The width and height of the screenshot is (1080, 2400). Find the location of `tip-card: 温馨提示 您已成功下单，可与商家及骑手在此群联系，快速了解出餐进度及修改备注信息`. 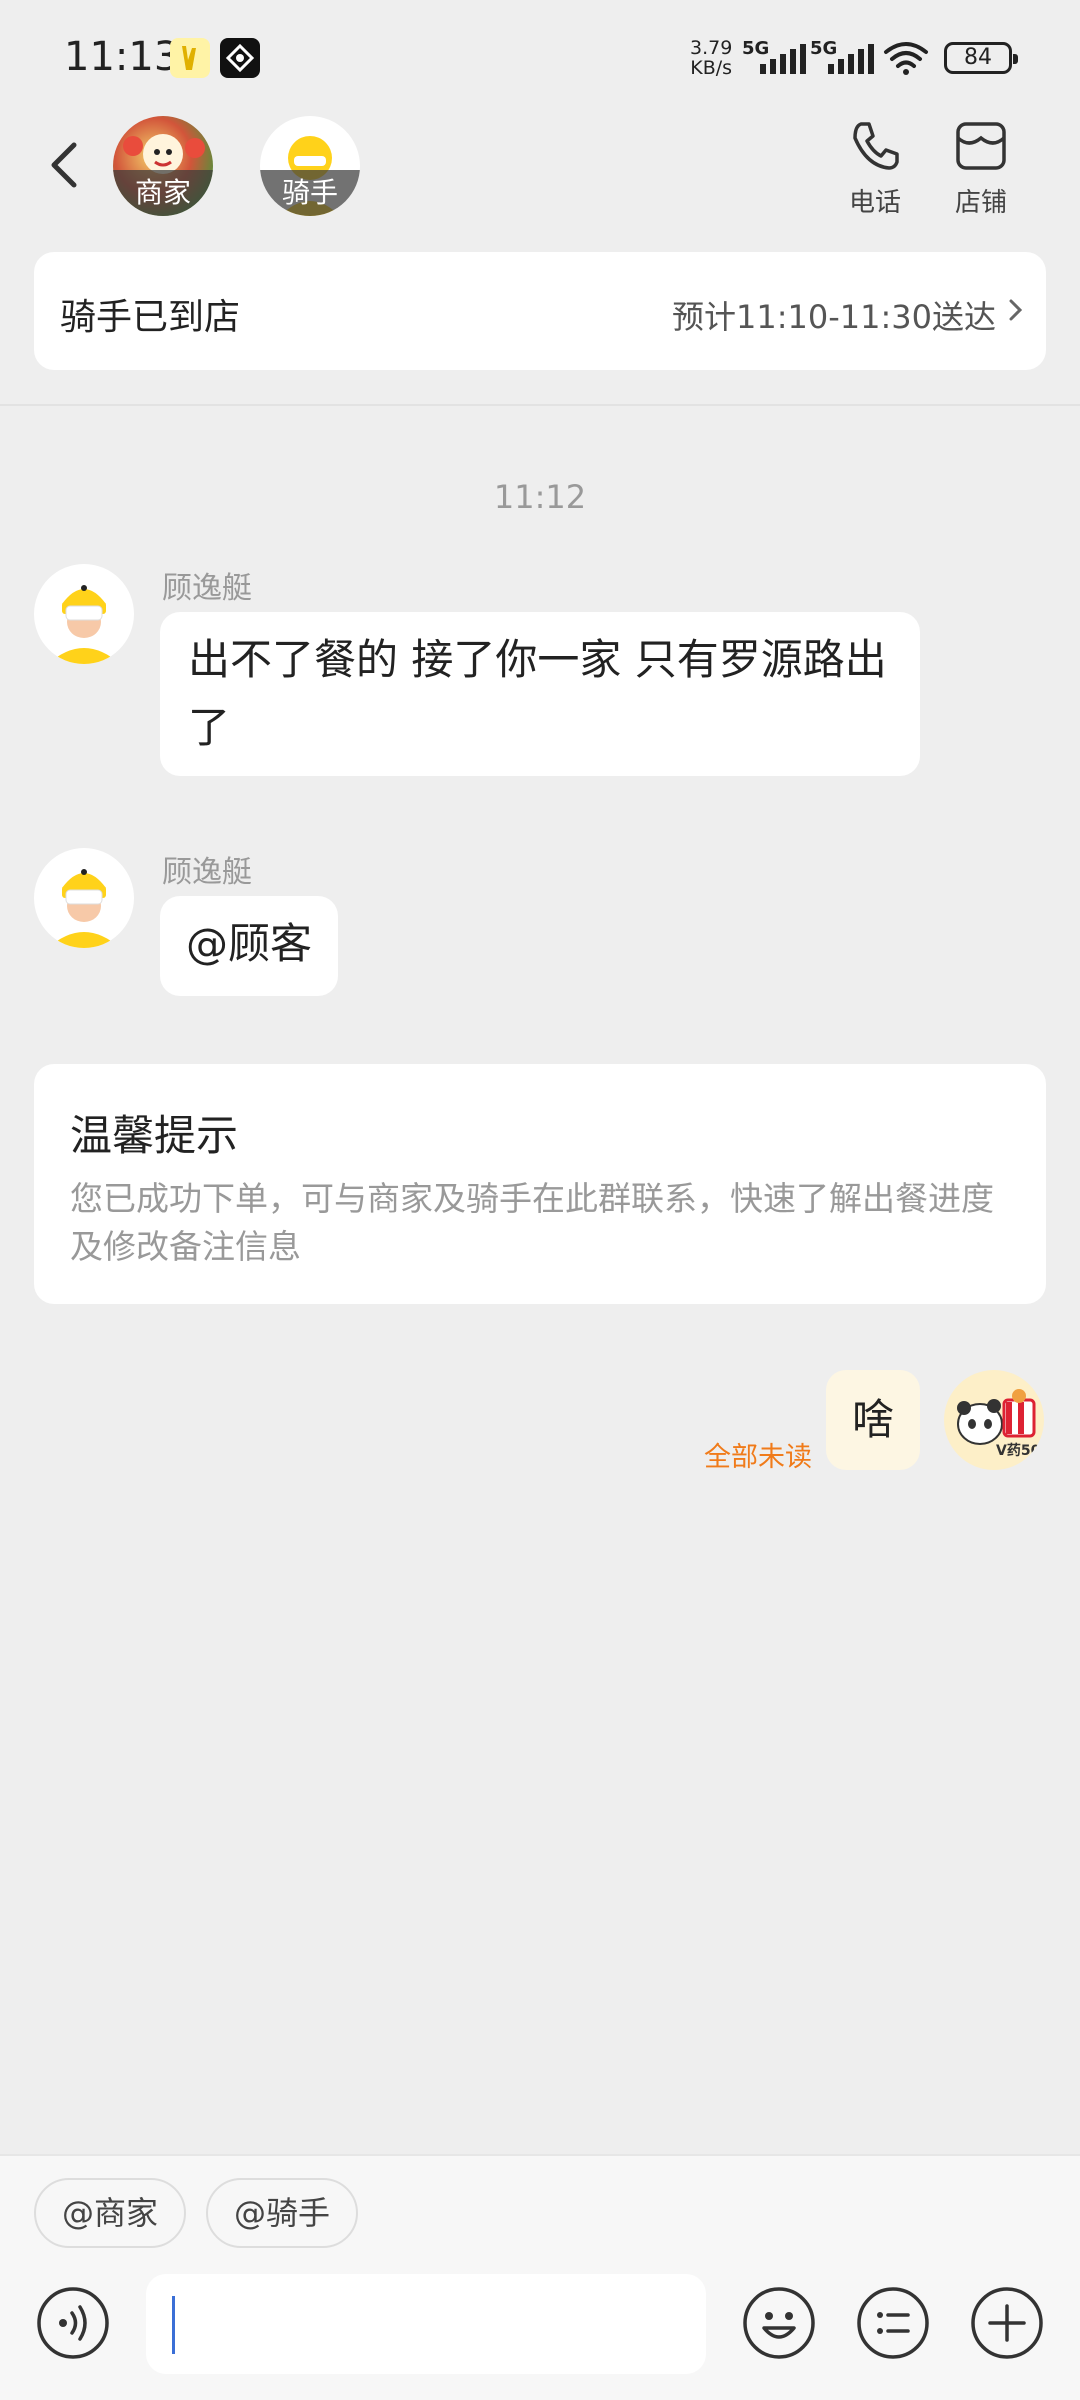

tip-card: 温馨提示 您已成功下单，可与商家及骑手在此群联系，快速了解出餐进度及修改备注信息 is located at coordinates (540, 1184).